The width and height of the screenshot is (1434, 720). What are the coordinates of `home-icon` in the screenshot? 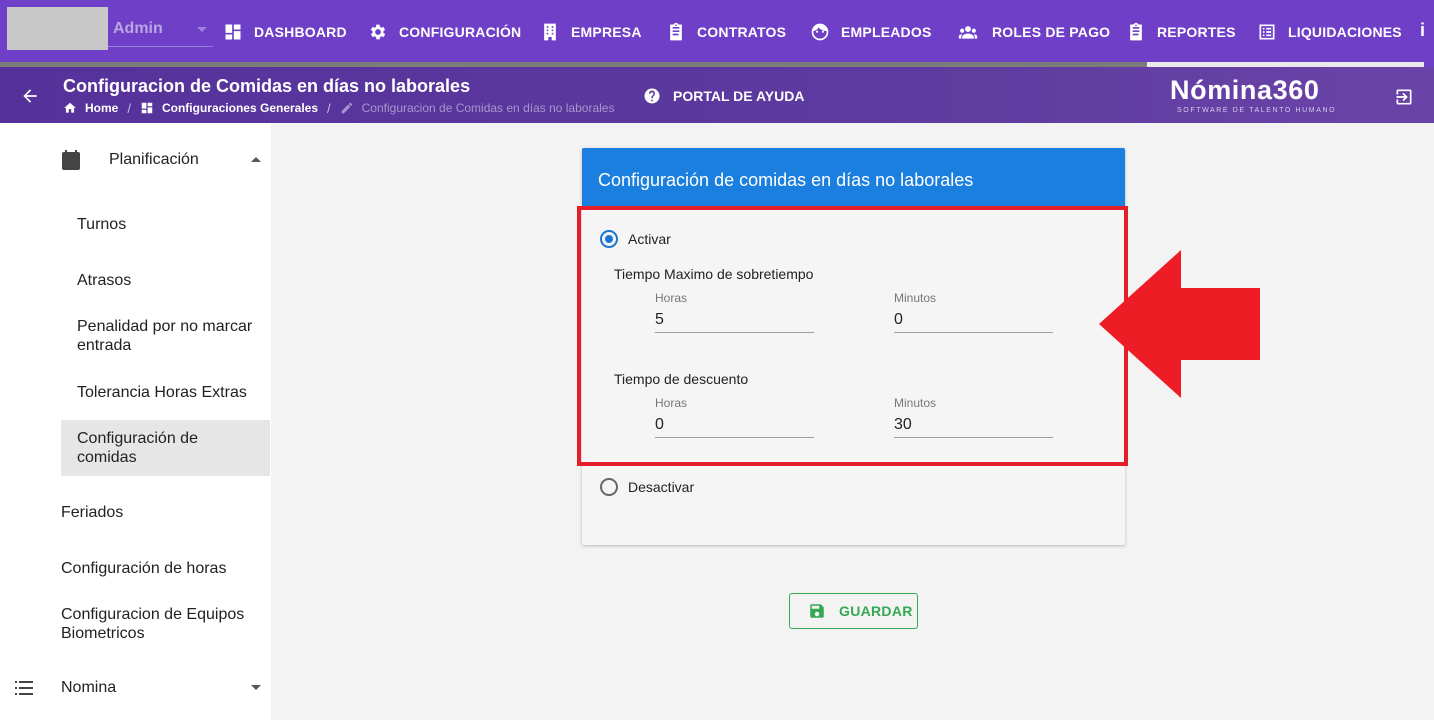 It's located at (70, 107).